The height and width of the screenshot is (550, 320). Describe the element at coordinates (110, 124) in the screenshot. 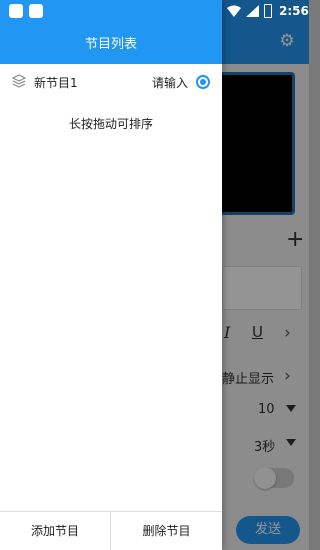

I see `drag-sort-hint: 长按拖动可排序` at that location.